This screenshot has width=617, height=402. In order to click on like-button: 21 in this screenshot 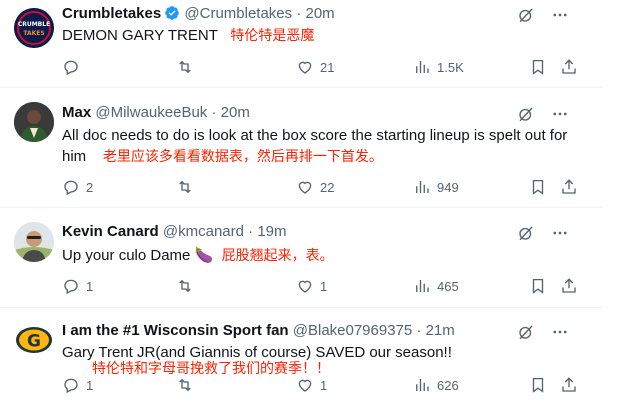, I will do `click(315, 67)`.